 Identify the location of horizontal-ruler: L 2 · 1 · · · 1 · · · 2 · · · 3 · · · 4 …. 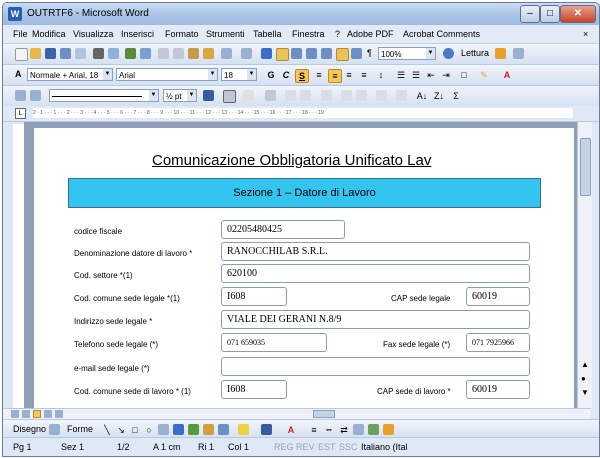
(301, 114).